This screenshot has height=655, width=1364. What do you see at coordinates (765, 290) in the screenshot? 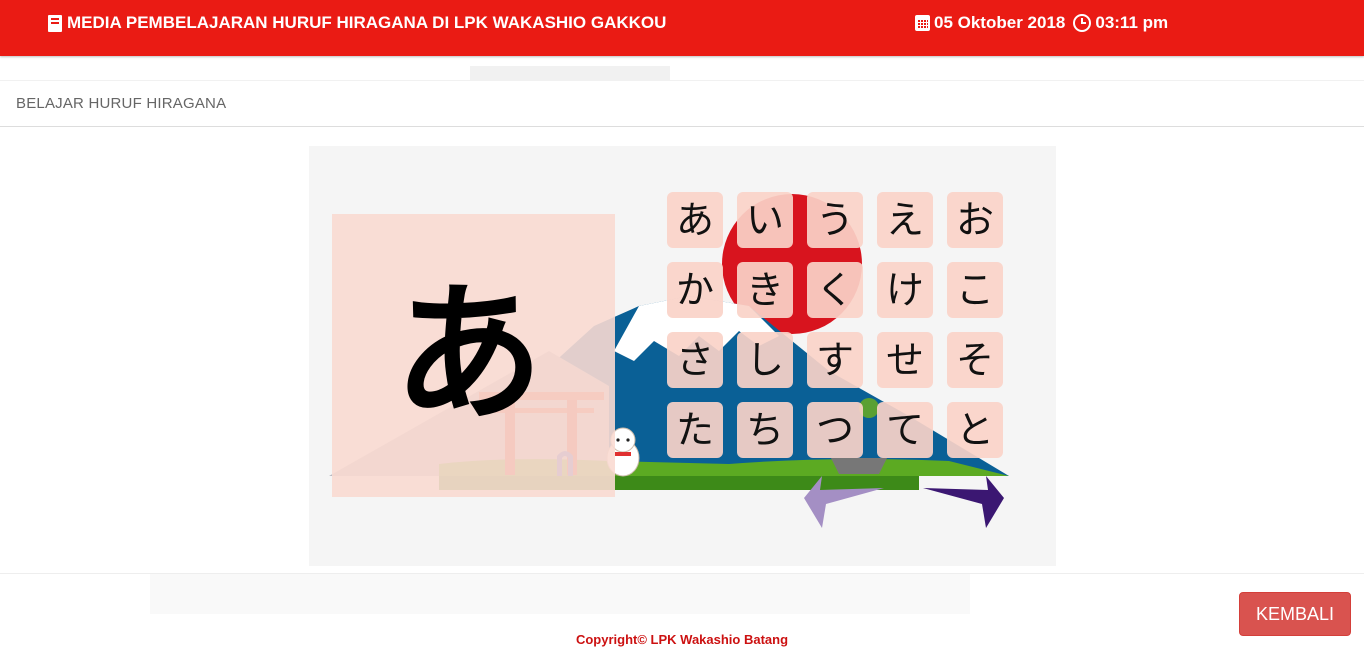
I see `kana-button: き` at bounding box center [765, 290].